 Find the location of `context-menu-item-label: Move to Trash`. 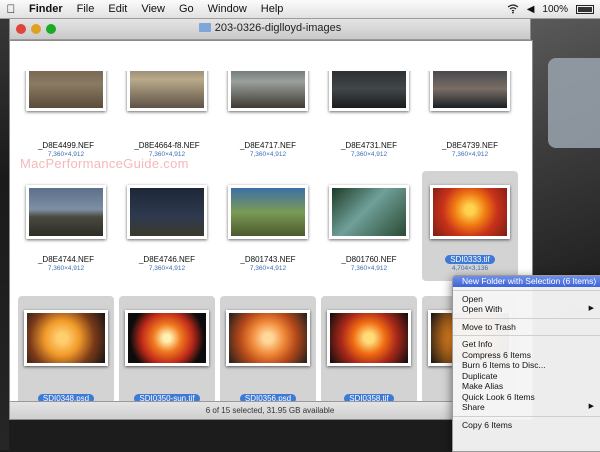

context-menu-item-label: Move to Trash is located at coordinates (489, 326).